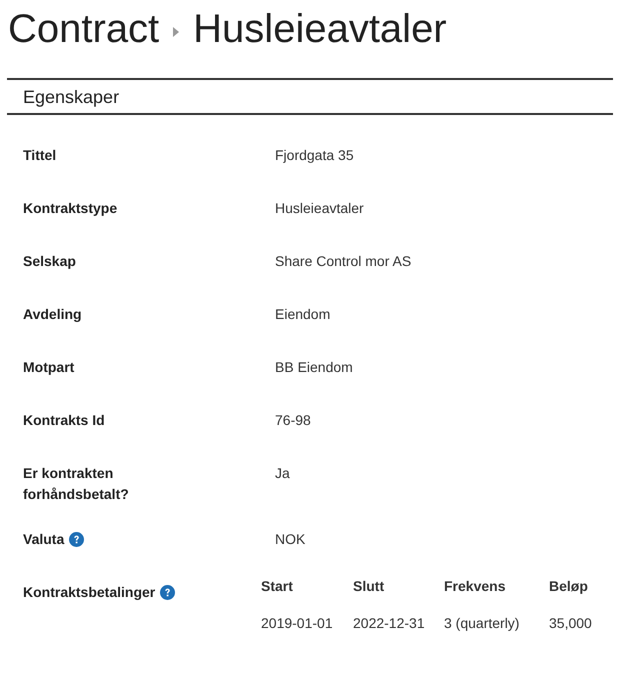 Image resolution: width=632 pixels, height=677 pixels. What do you see at coordinates (282, 473) in the screenshot?
I see `property-value: Ja` at bounding box center [282, 473].